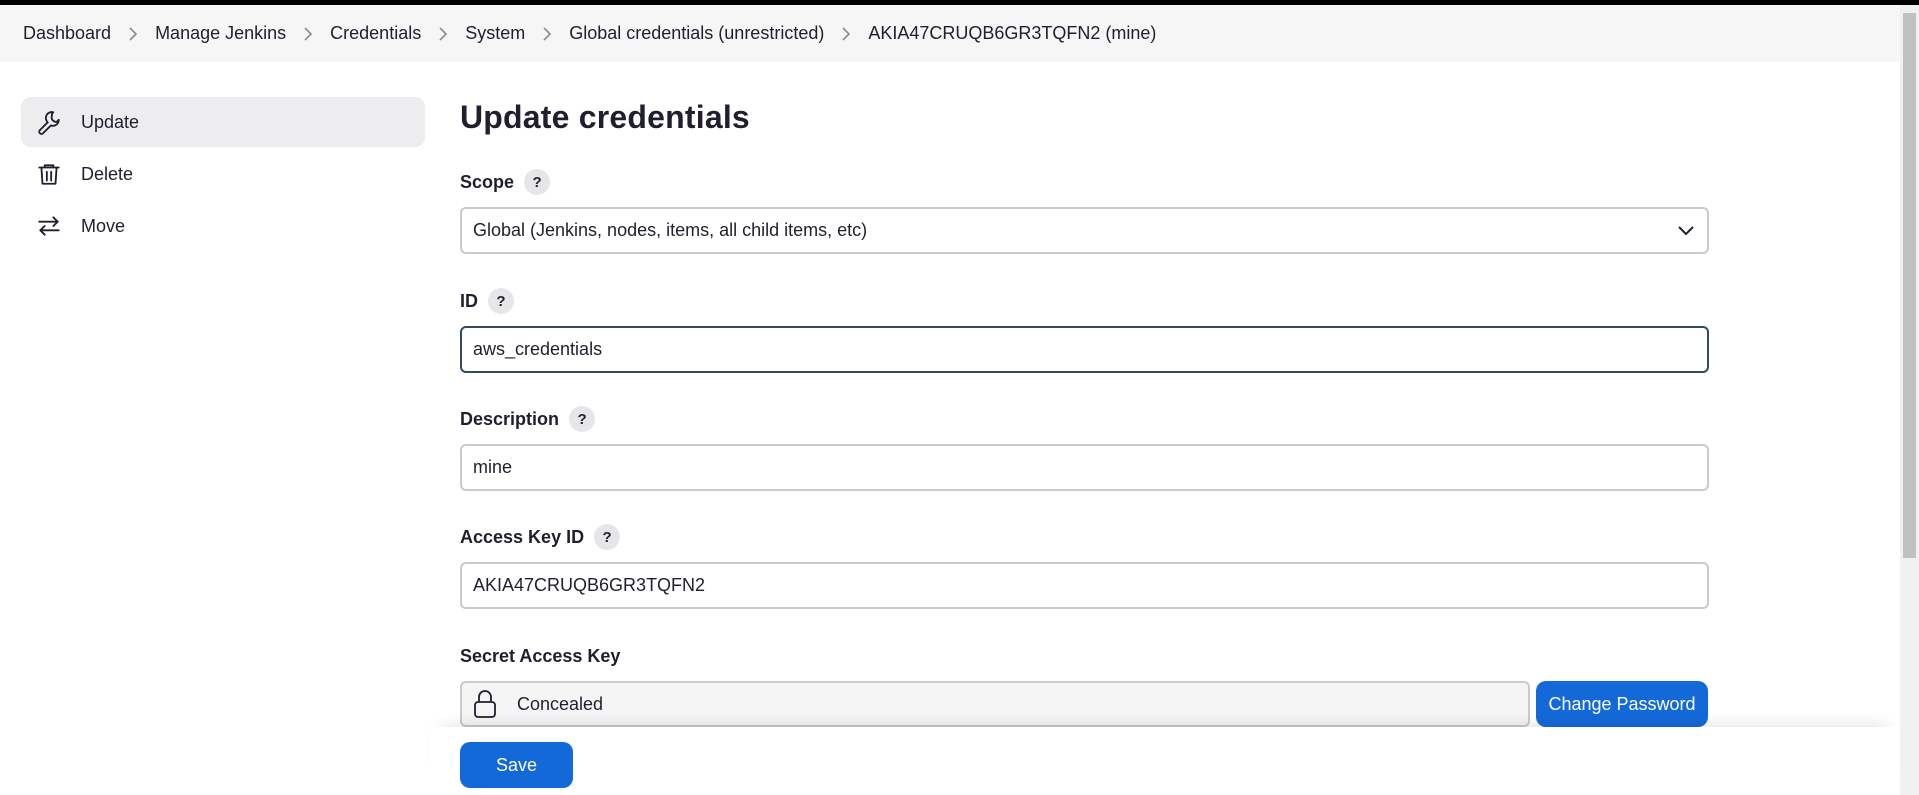 The height and width of the screenshot is (795, 1919). I want to click on scope-label: Scope, so click(487, 181).